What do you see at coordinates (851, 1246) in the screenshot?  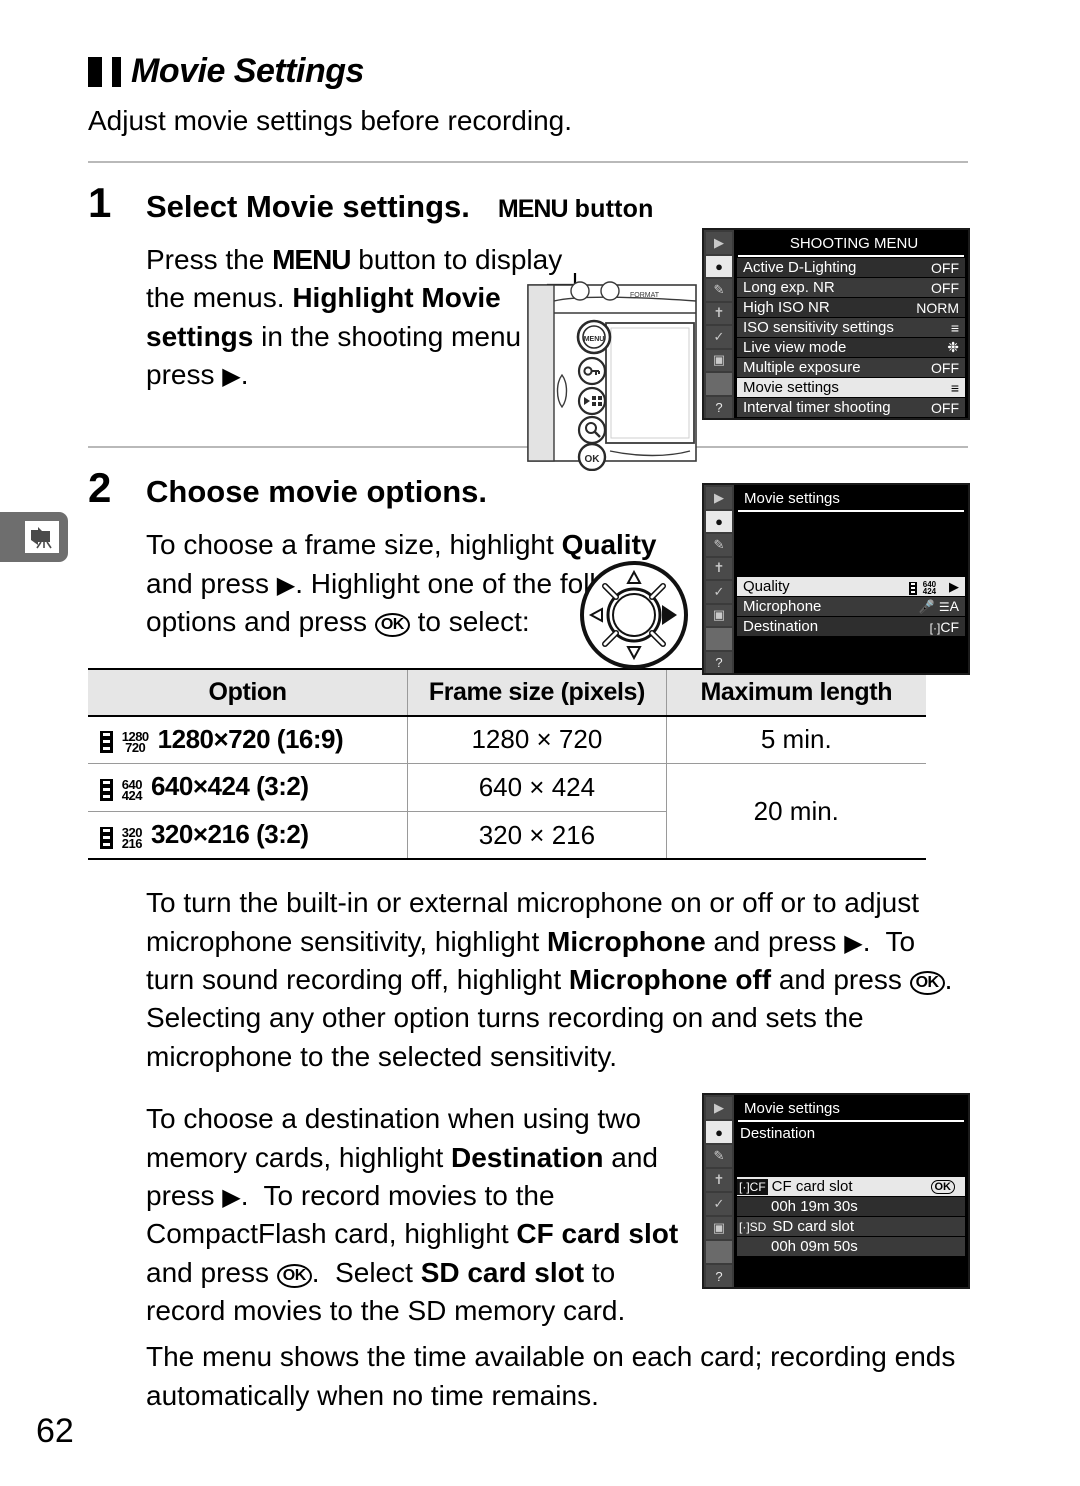 I see `destination-sd-time: 00h 09m 50s` at bounding box center [851, 1246].